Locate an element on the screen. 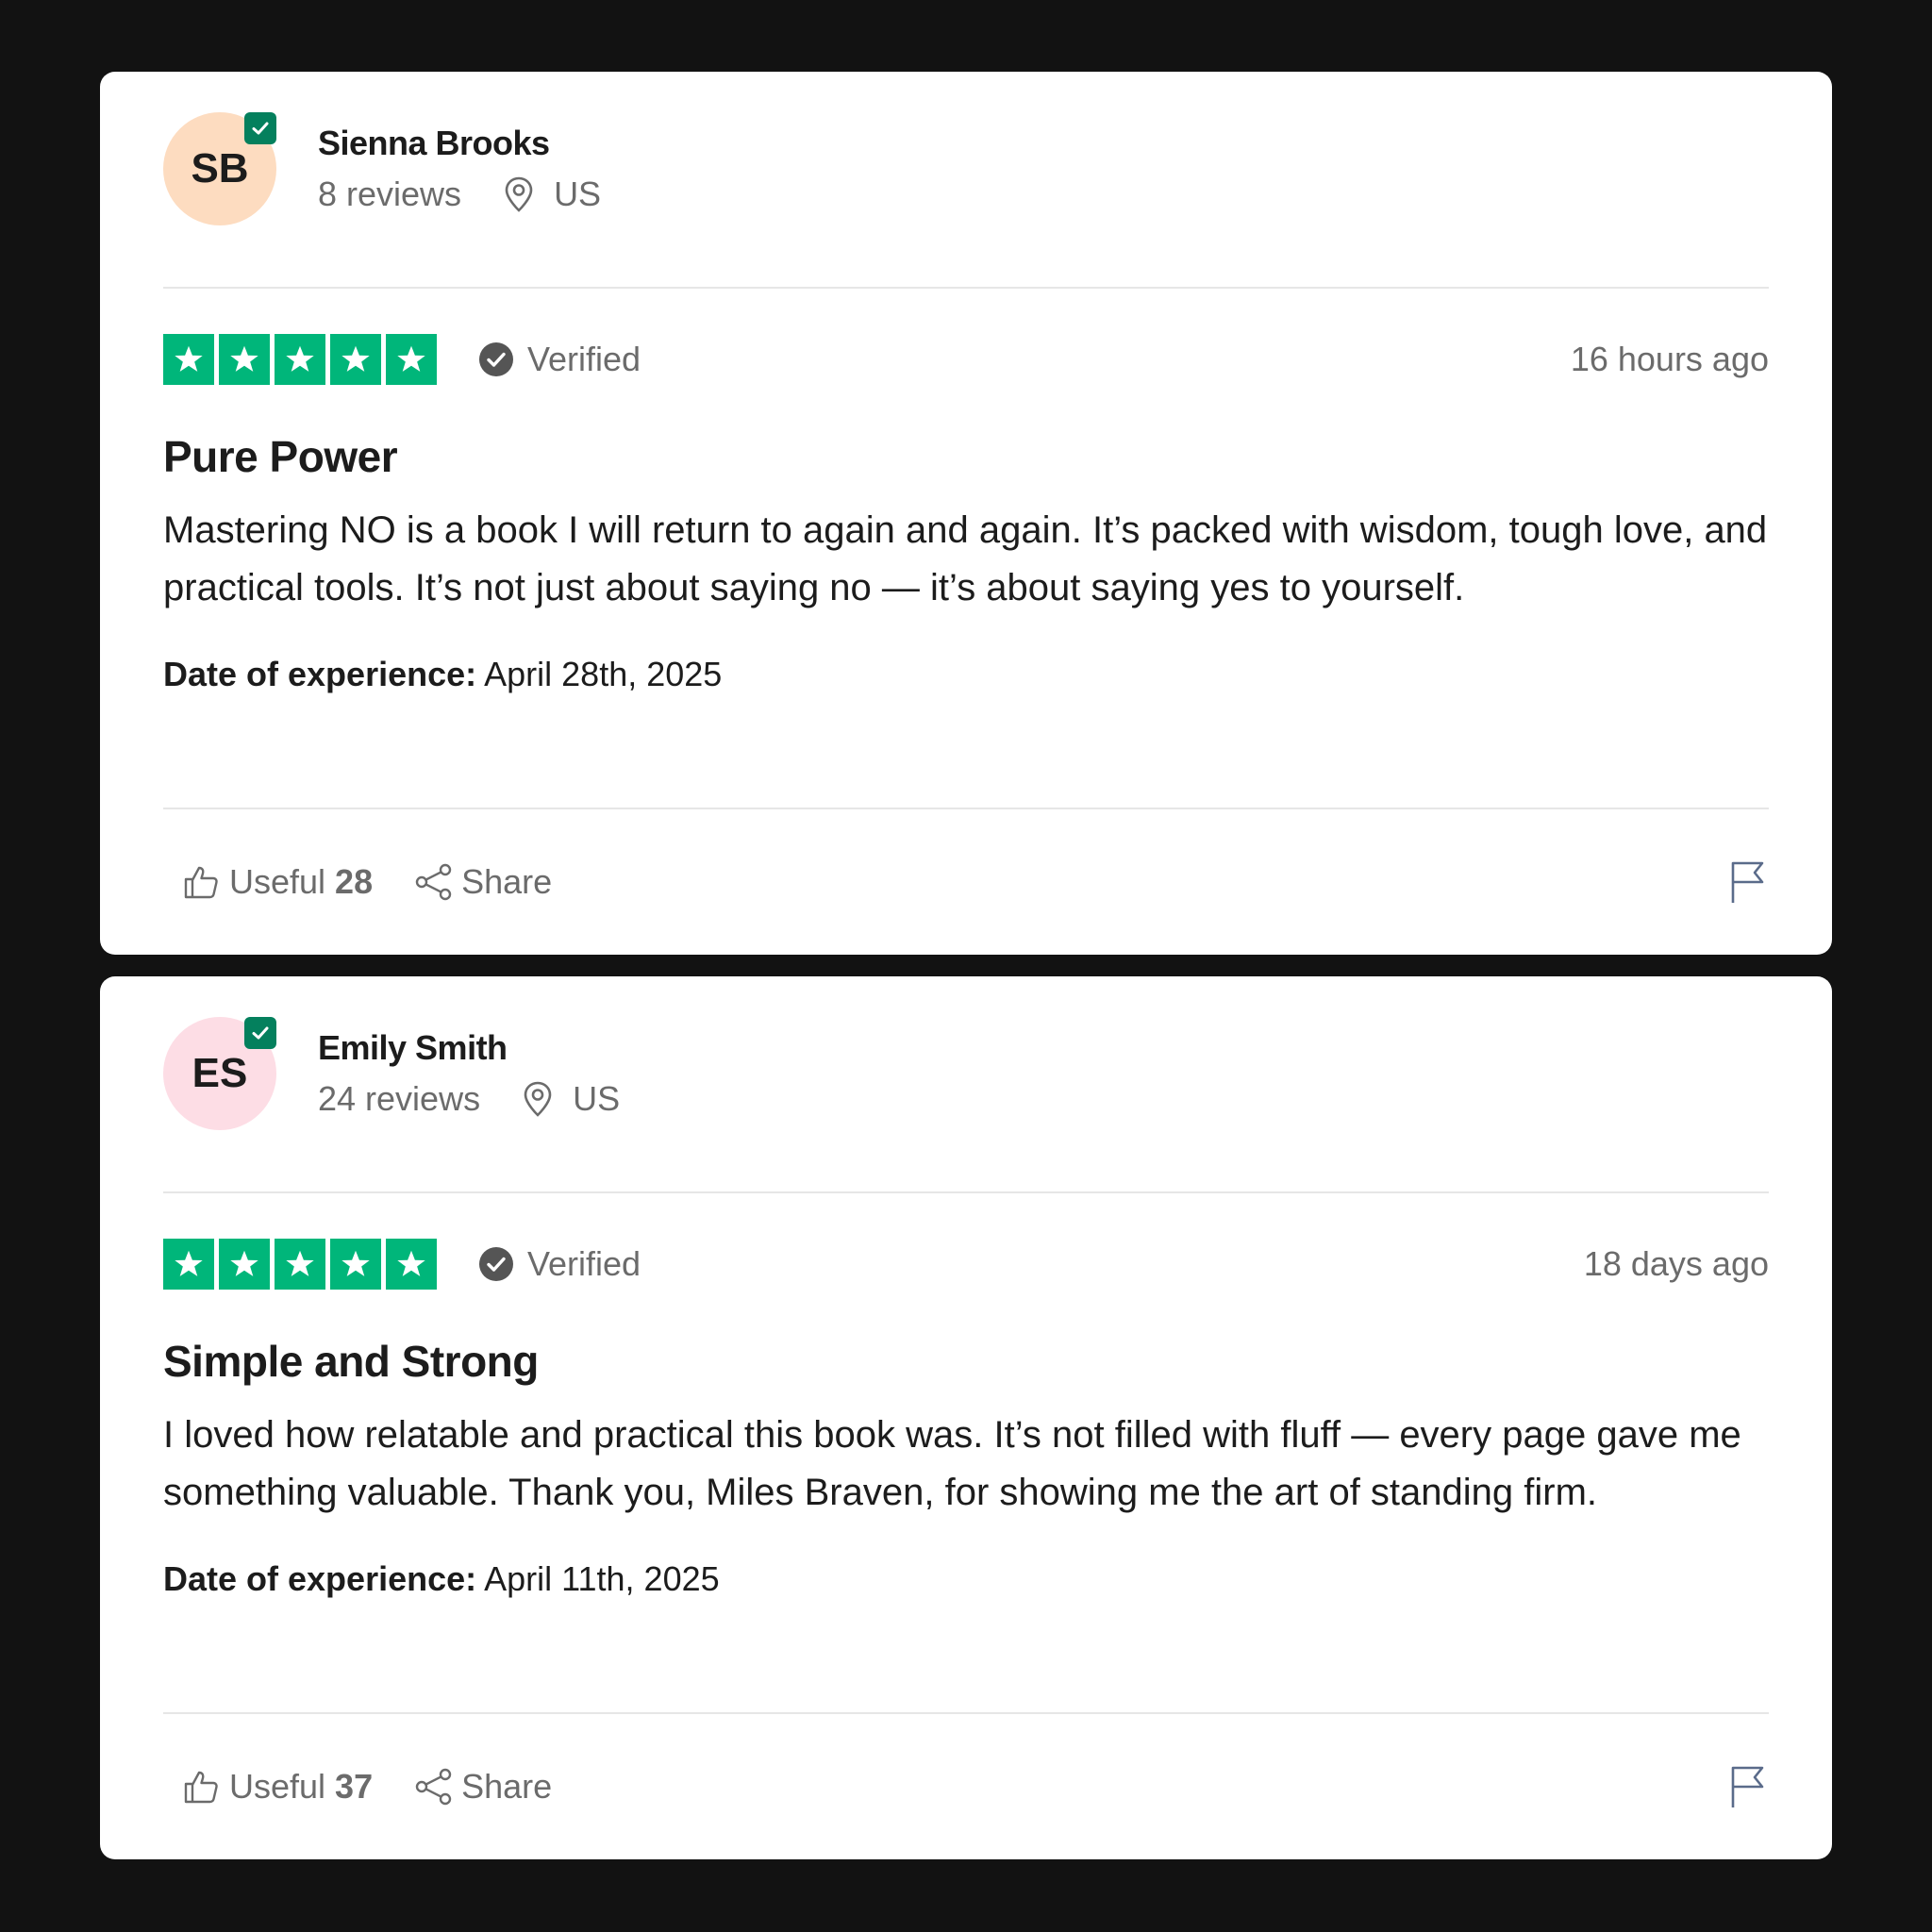 This screenshot has height=1932, width=1932. reviewer-name: Emily Smith is located at coordinates (469, 1048).